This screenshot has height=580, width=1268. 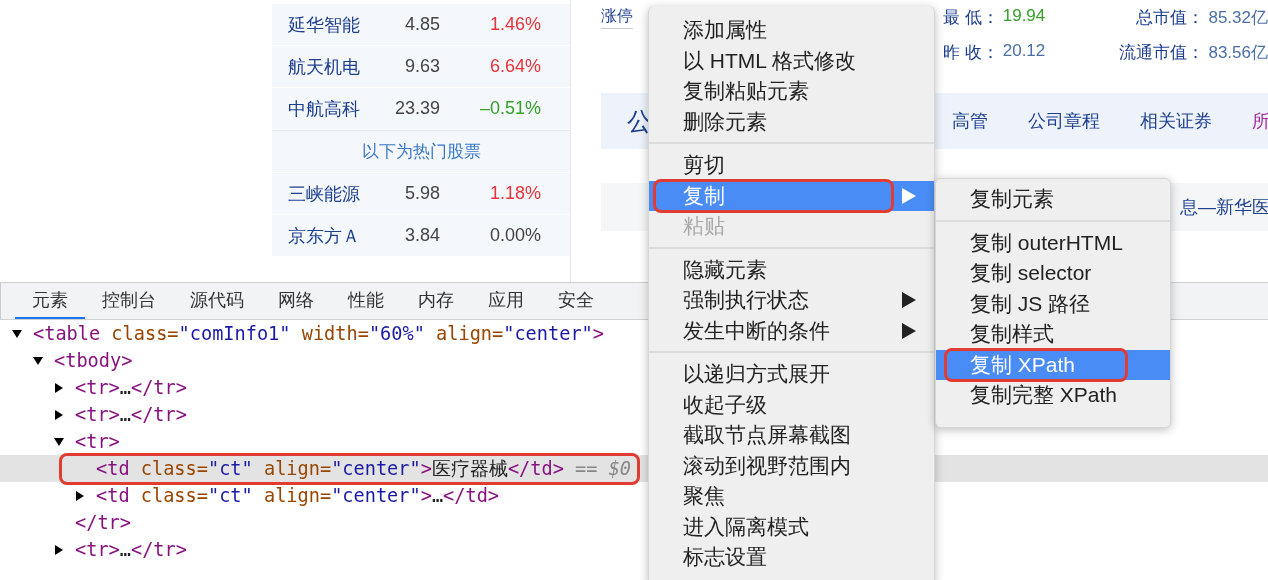 I want to click on menu-item: 添加属性, so click(x=791, y=30).